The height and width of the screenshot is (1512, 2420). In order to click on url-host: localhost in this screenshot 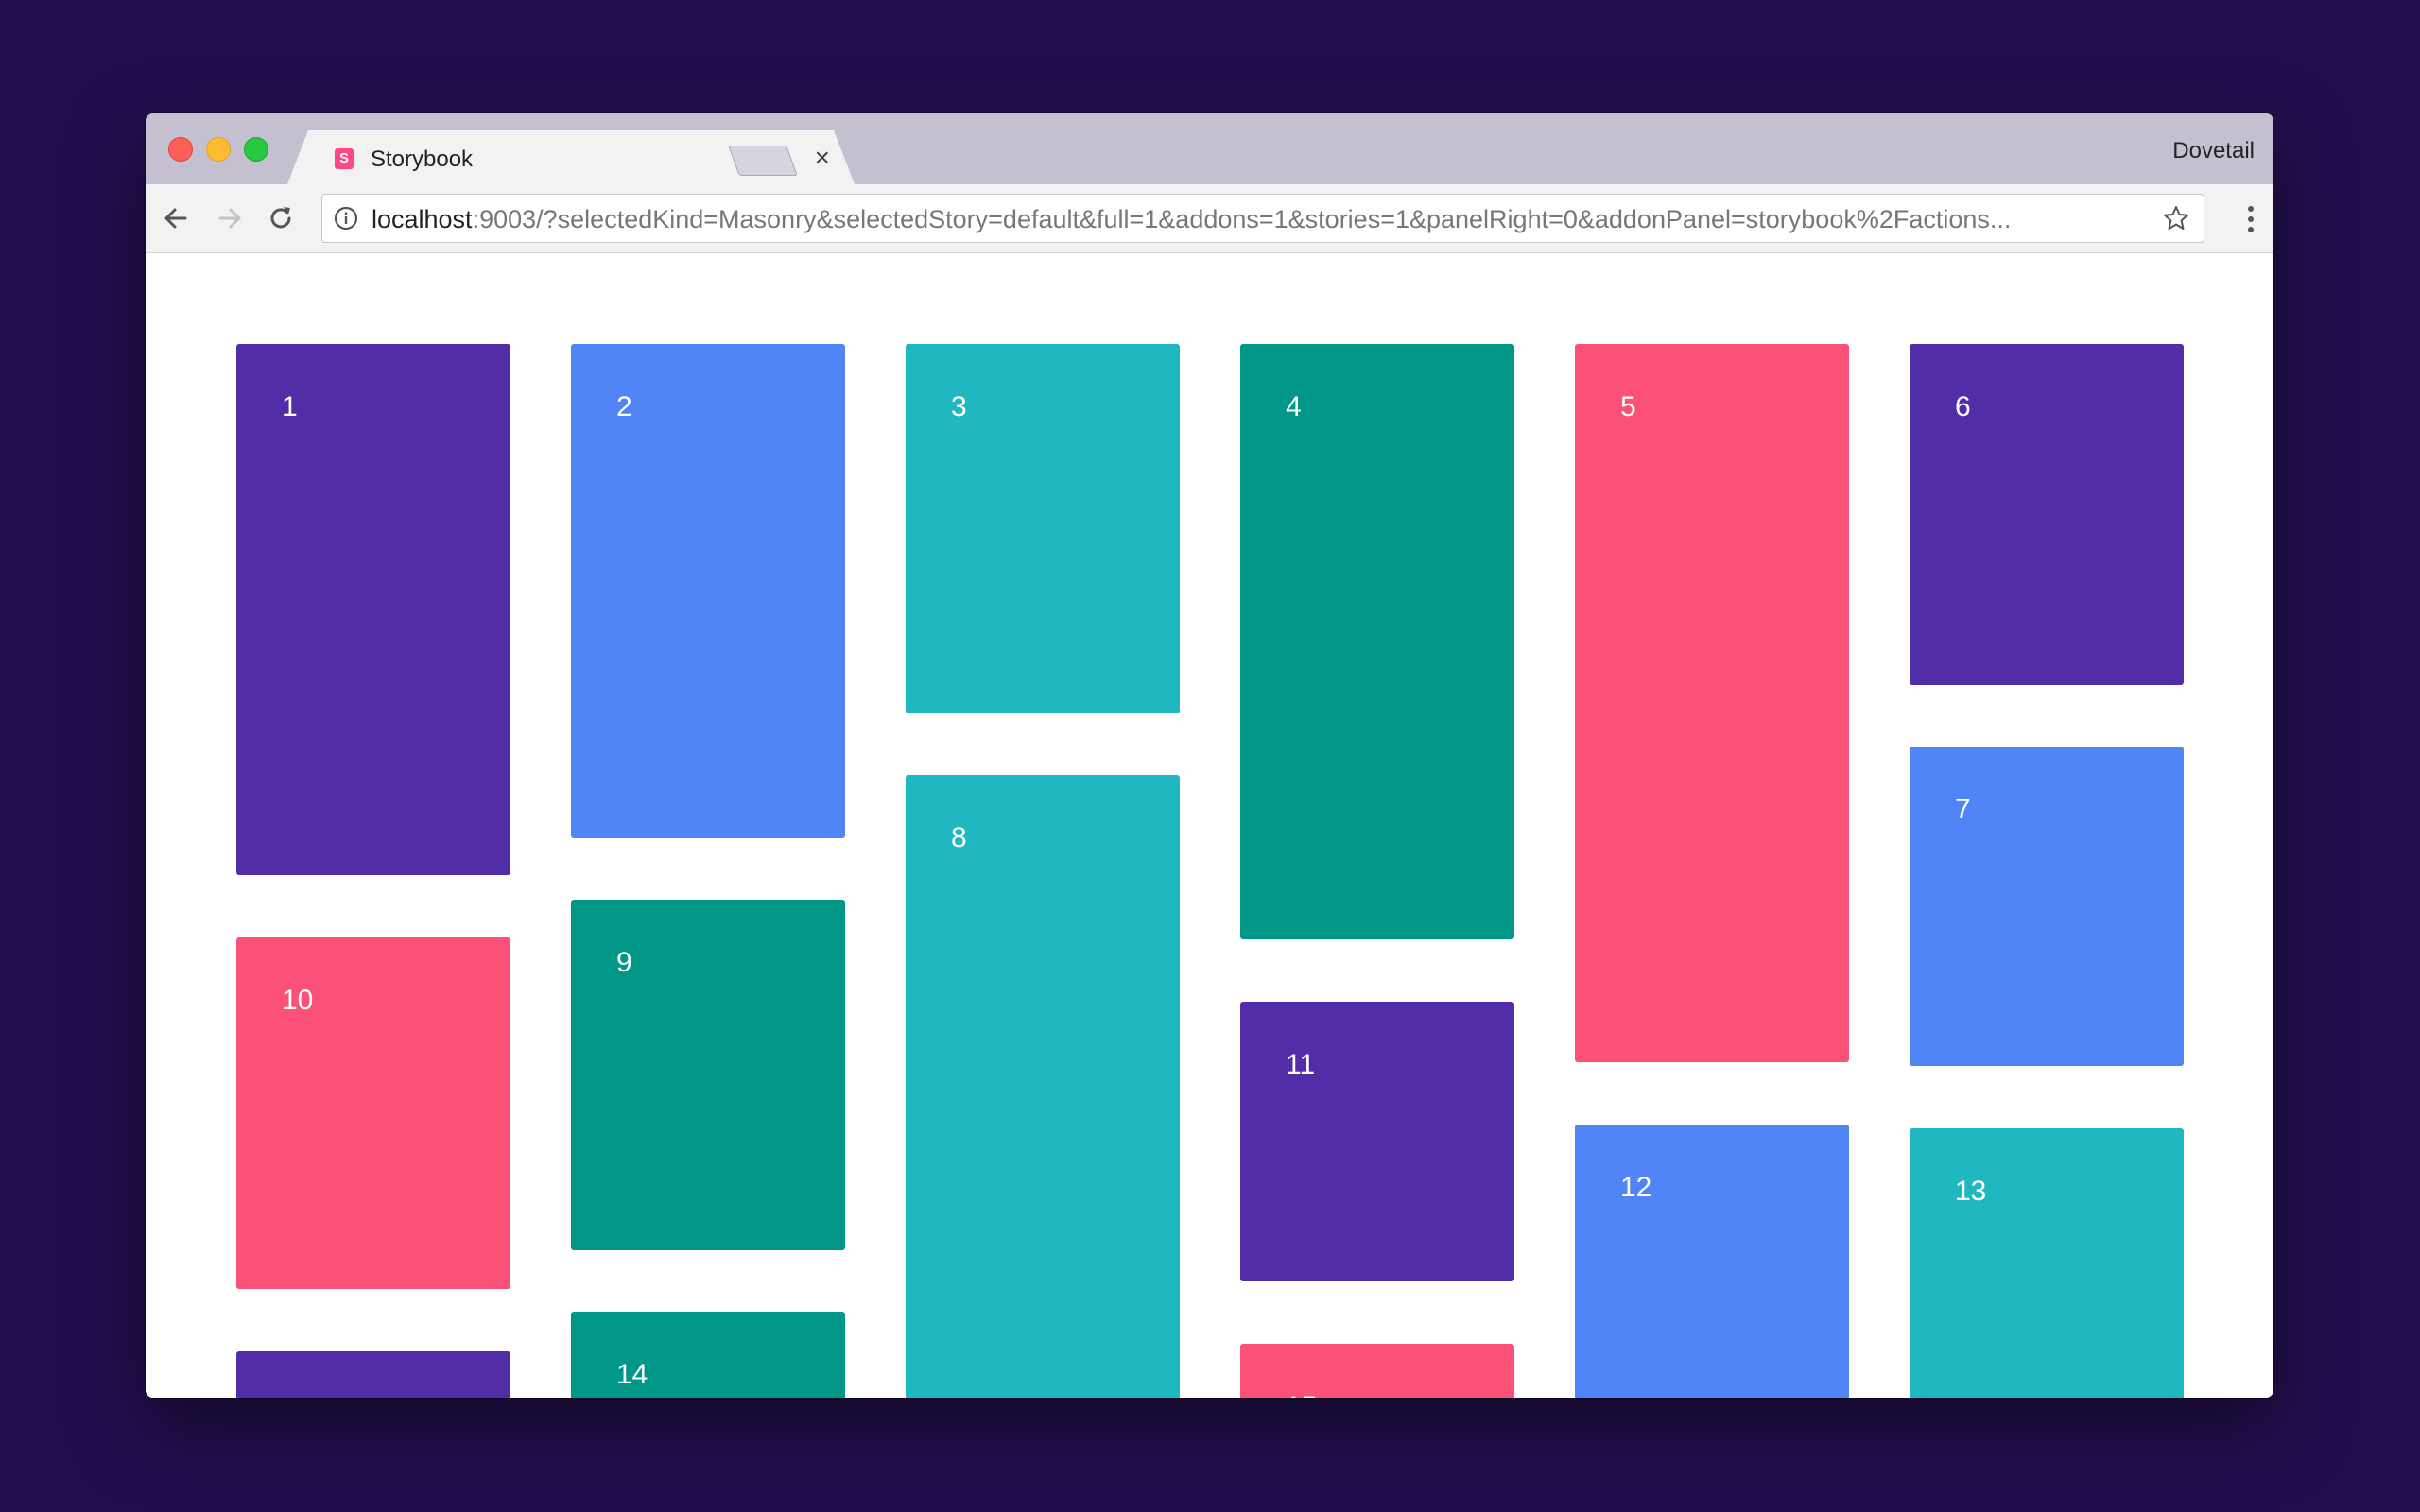, I will do `click(423, 219)`.